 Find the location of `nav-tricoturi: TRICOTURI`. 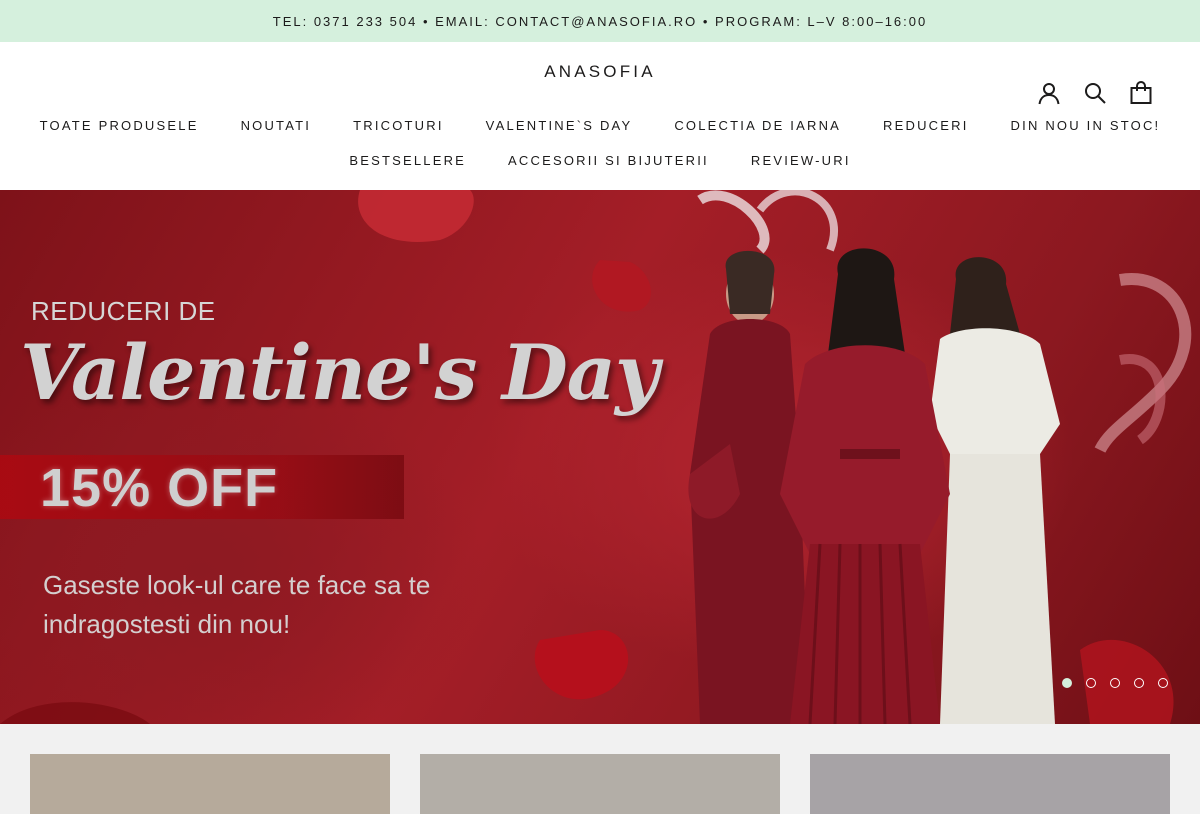

nav-tricoturi: TRICOTURI is located at coordinates (398, 125).